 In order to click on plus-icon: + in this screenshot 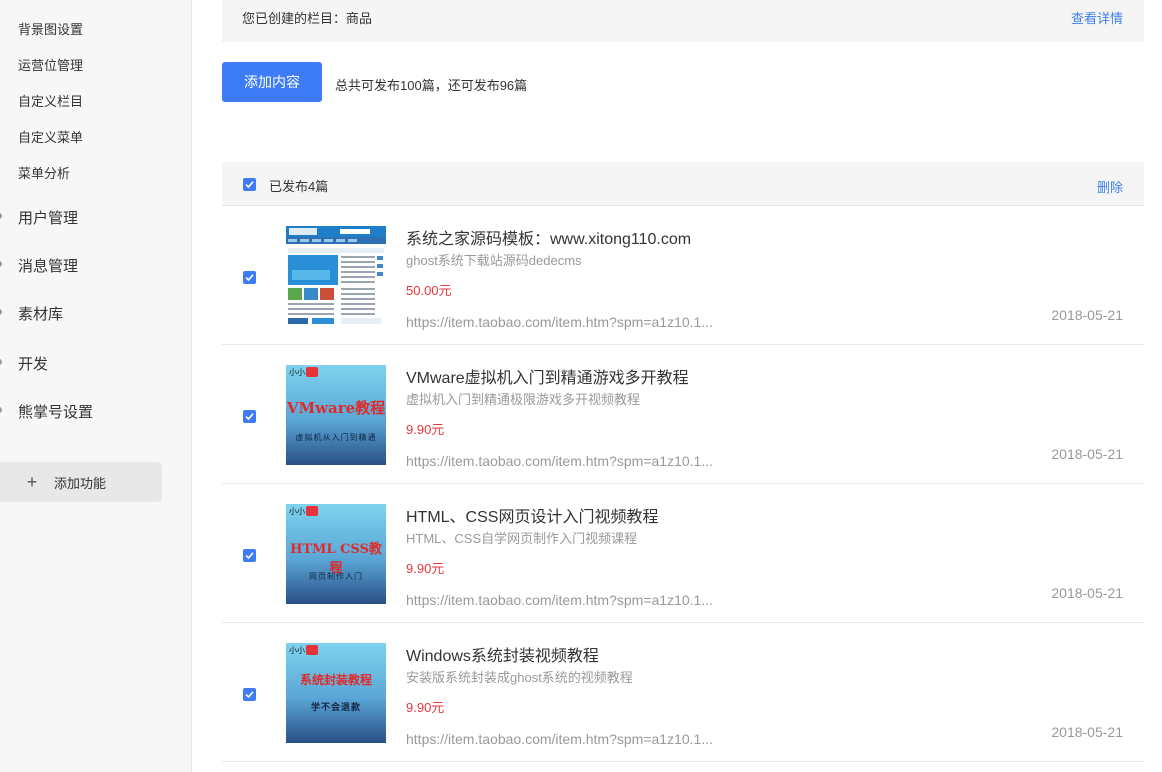, I will do `click(32, 482)`.